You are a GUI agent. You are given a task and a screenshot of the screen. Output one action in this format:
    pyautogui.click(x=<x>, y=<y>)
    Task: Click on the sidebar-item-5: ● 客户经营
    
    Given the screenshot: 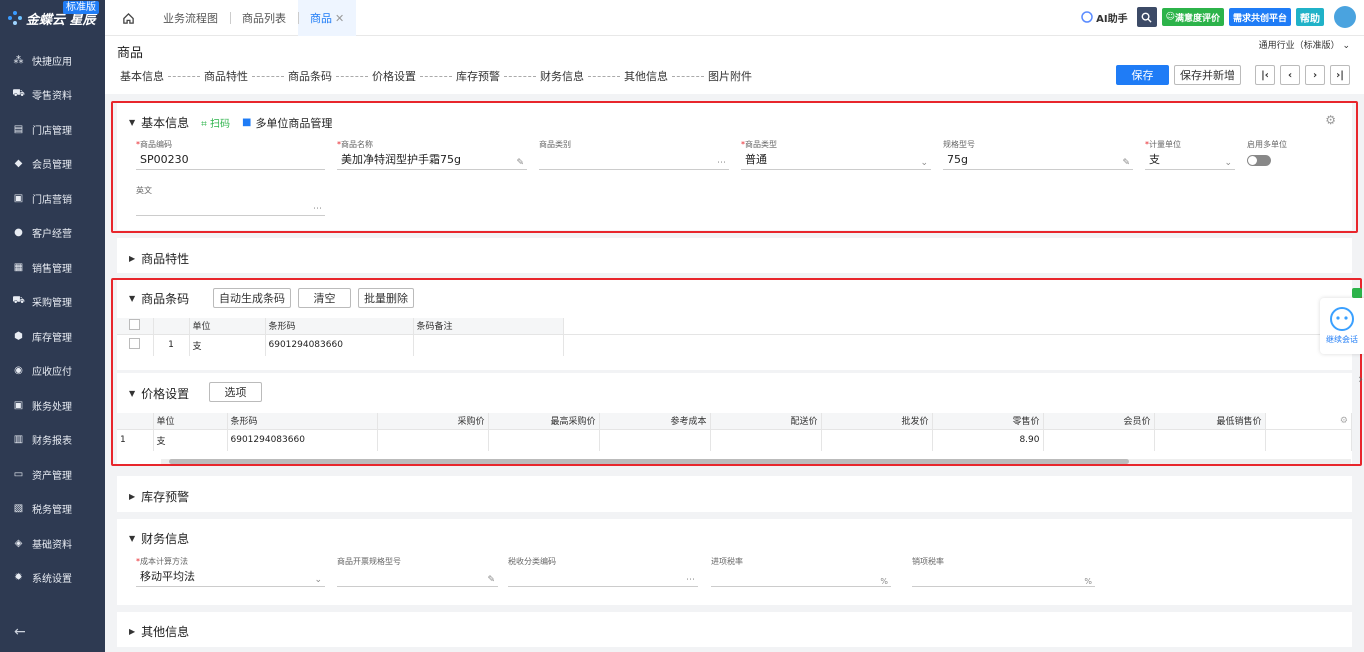 What is the action you would take?
    pyautogui.click(x=52, y=233)
    